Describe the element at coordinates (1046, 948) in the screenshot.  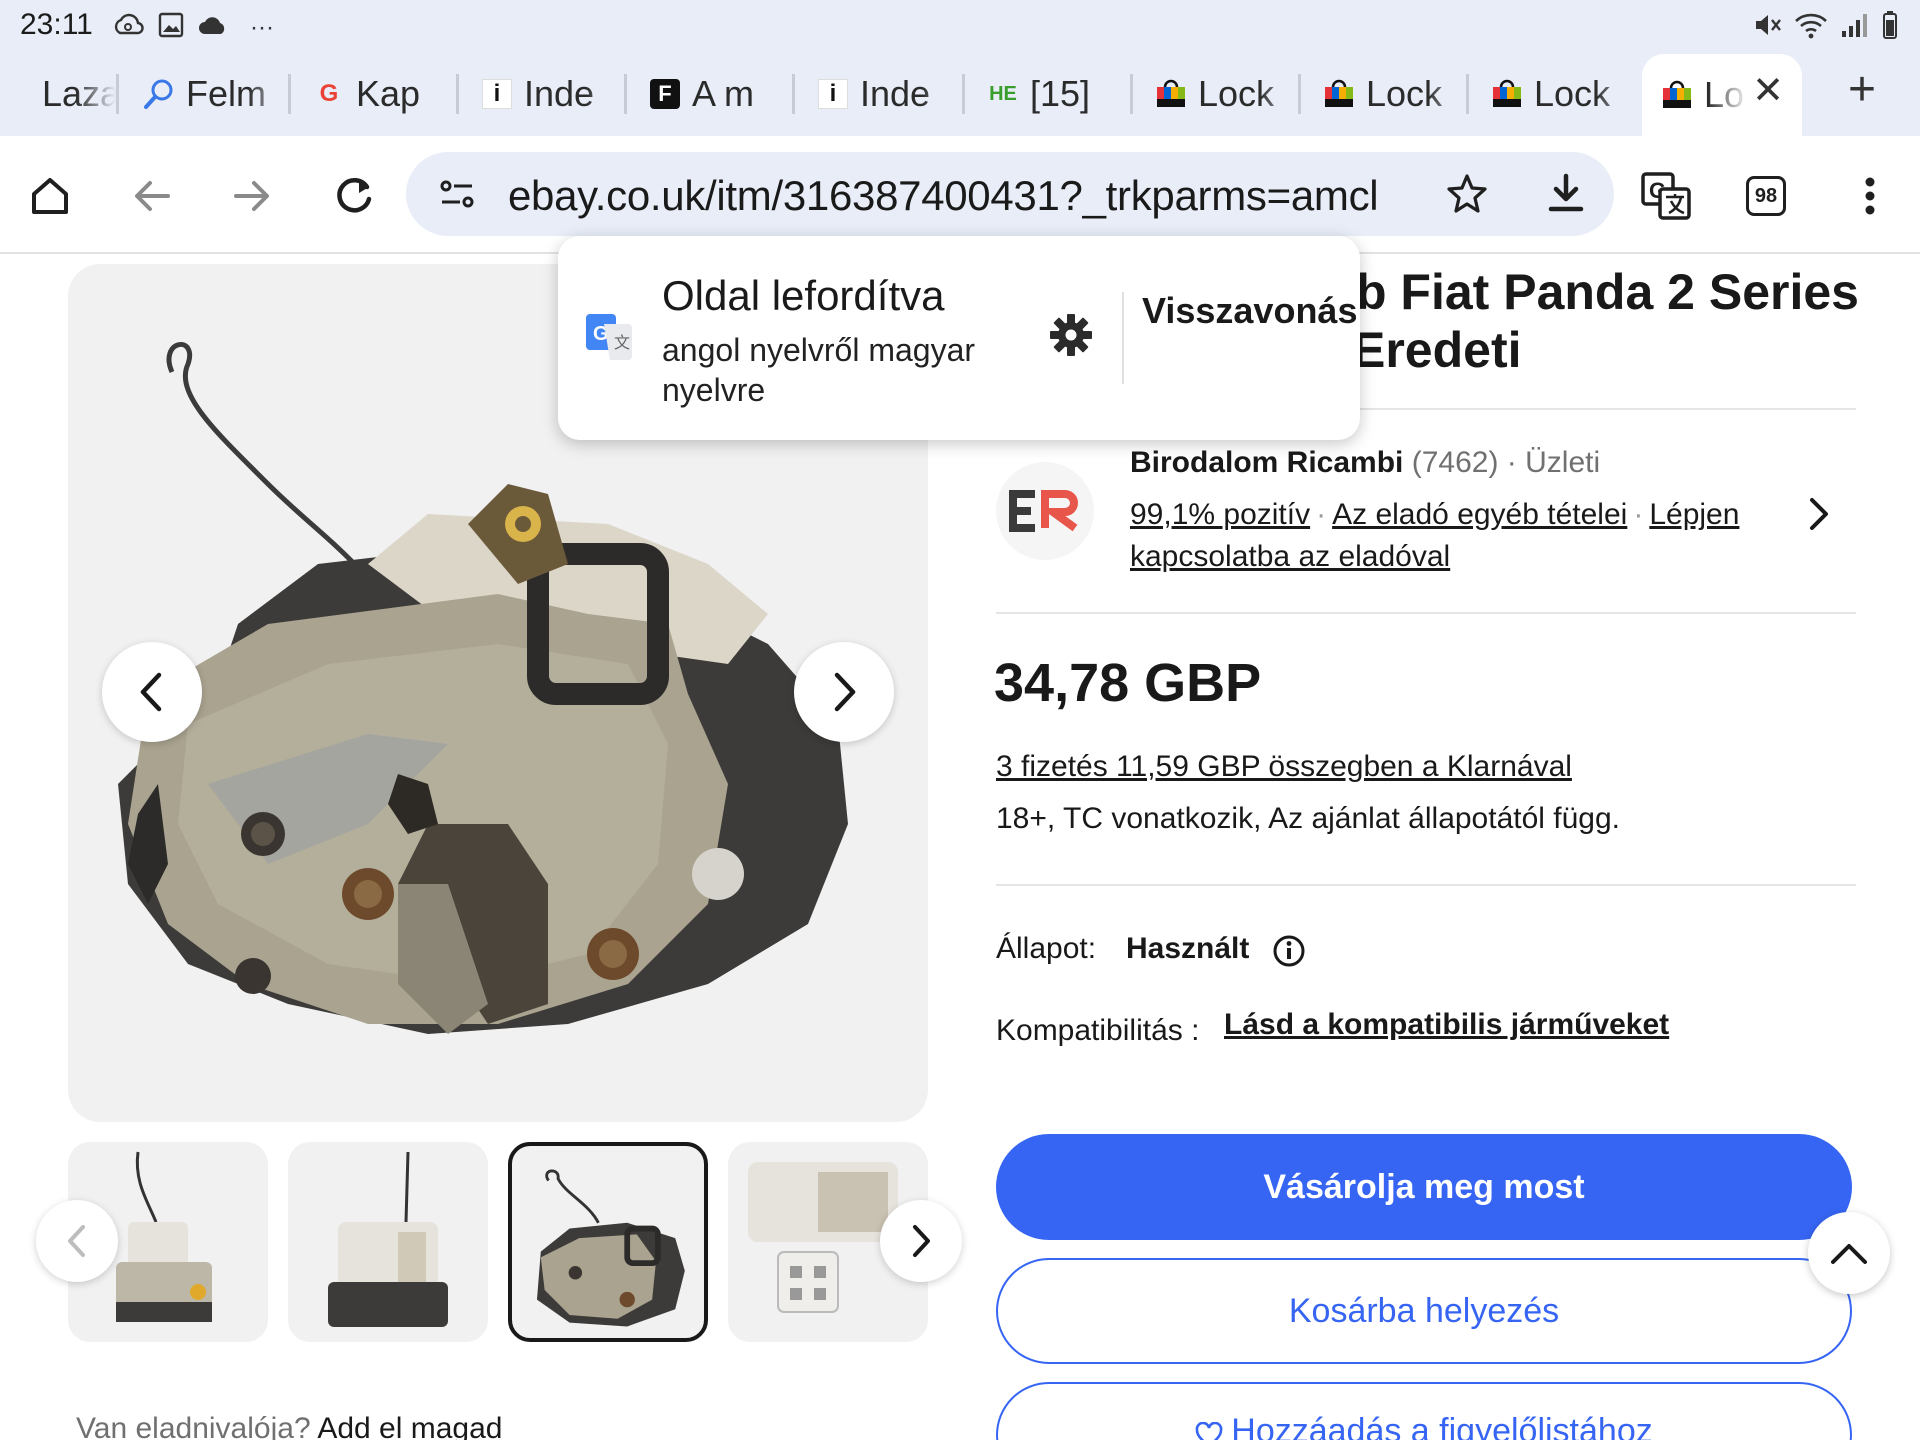
I see `condition-label: Állapot:` at that location.